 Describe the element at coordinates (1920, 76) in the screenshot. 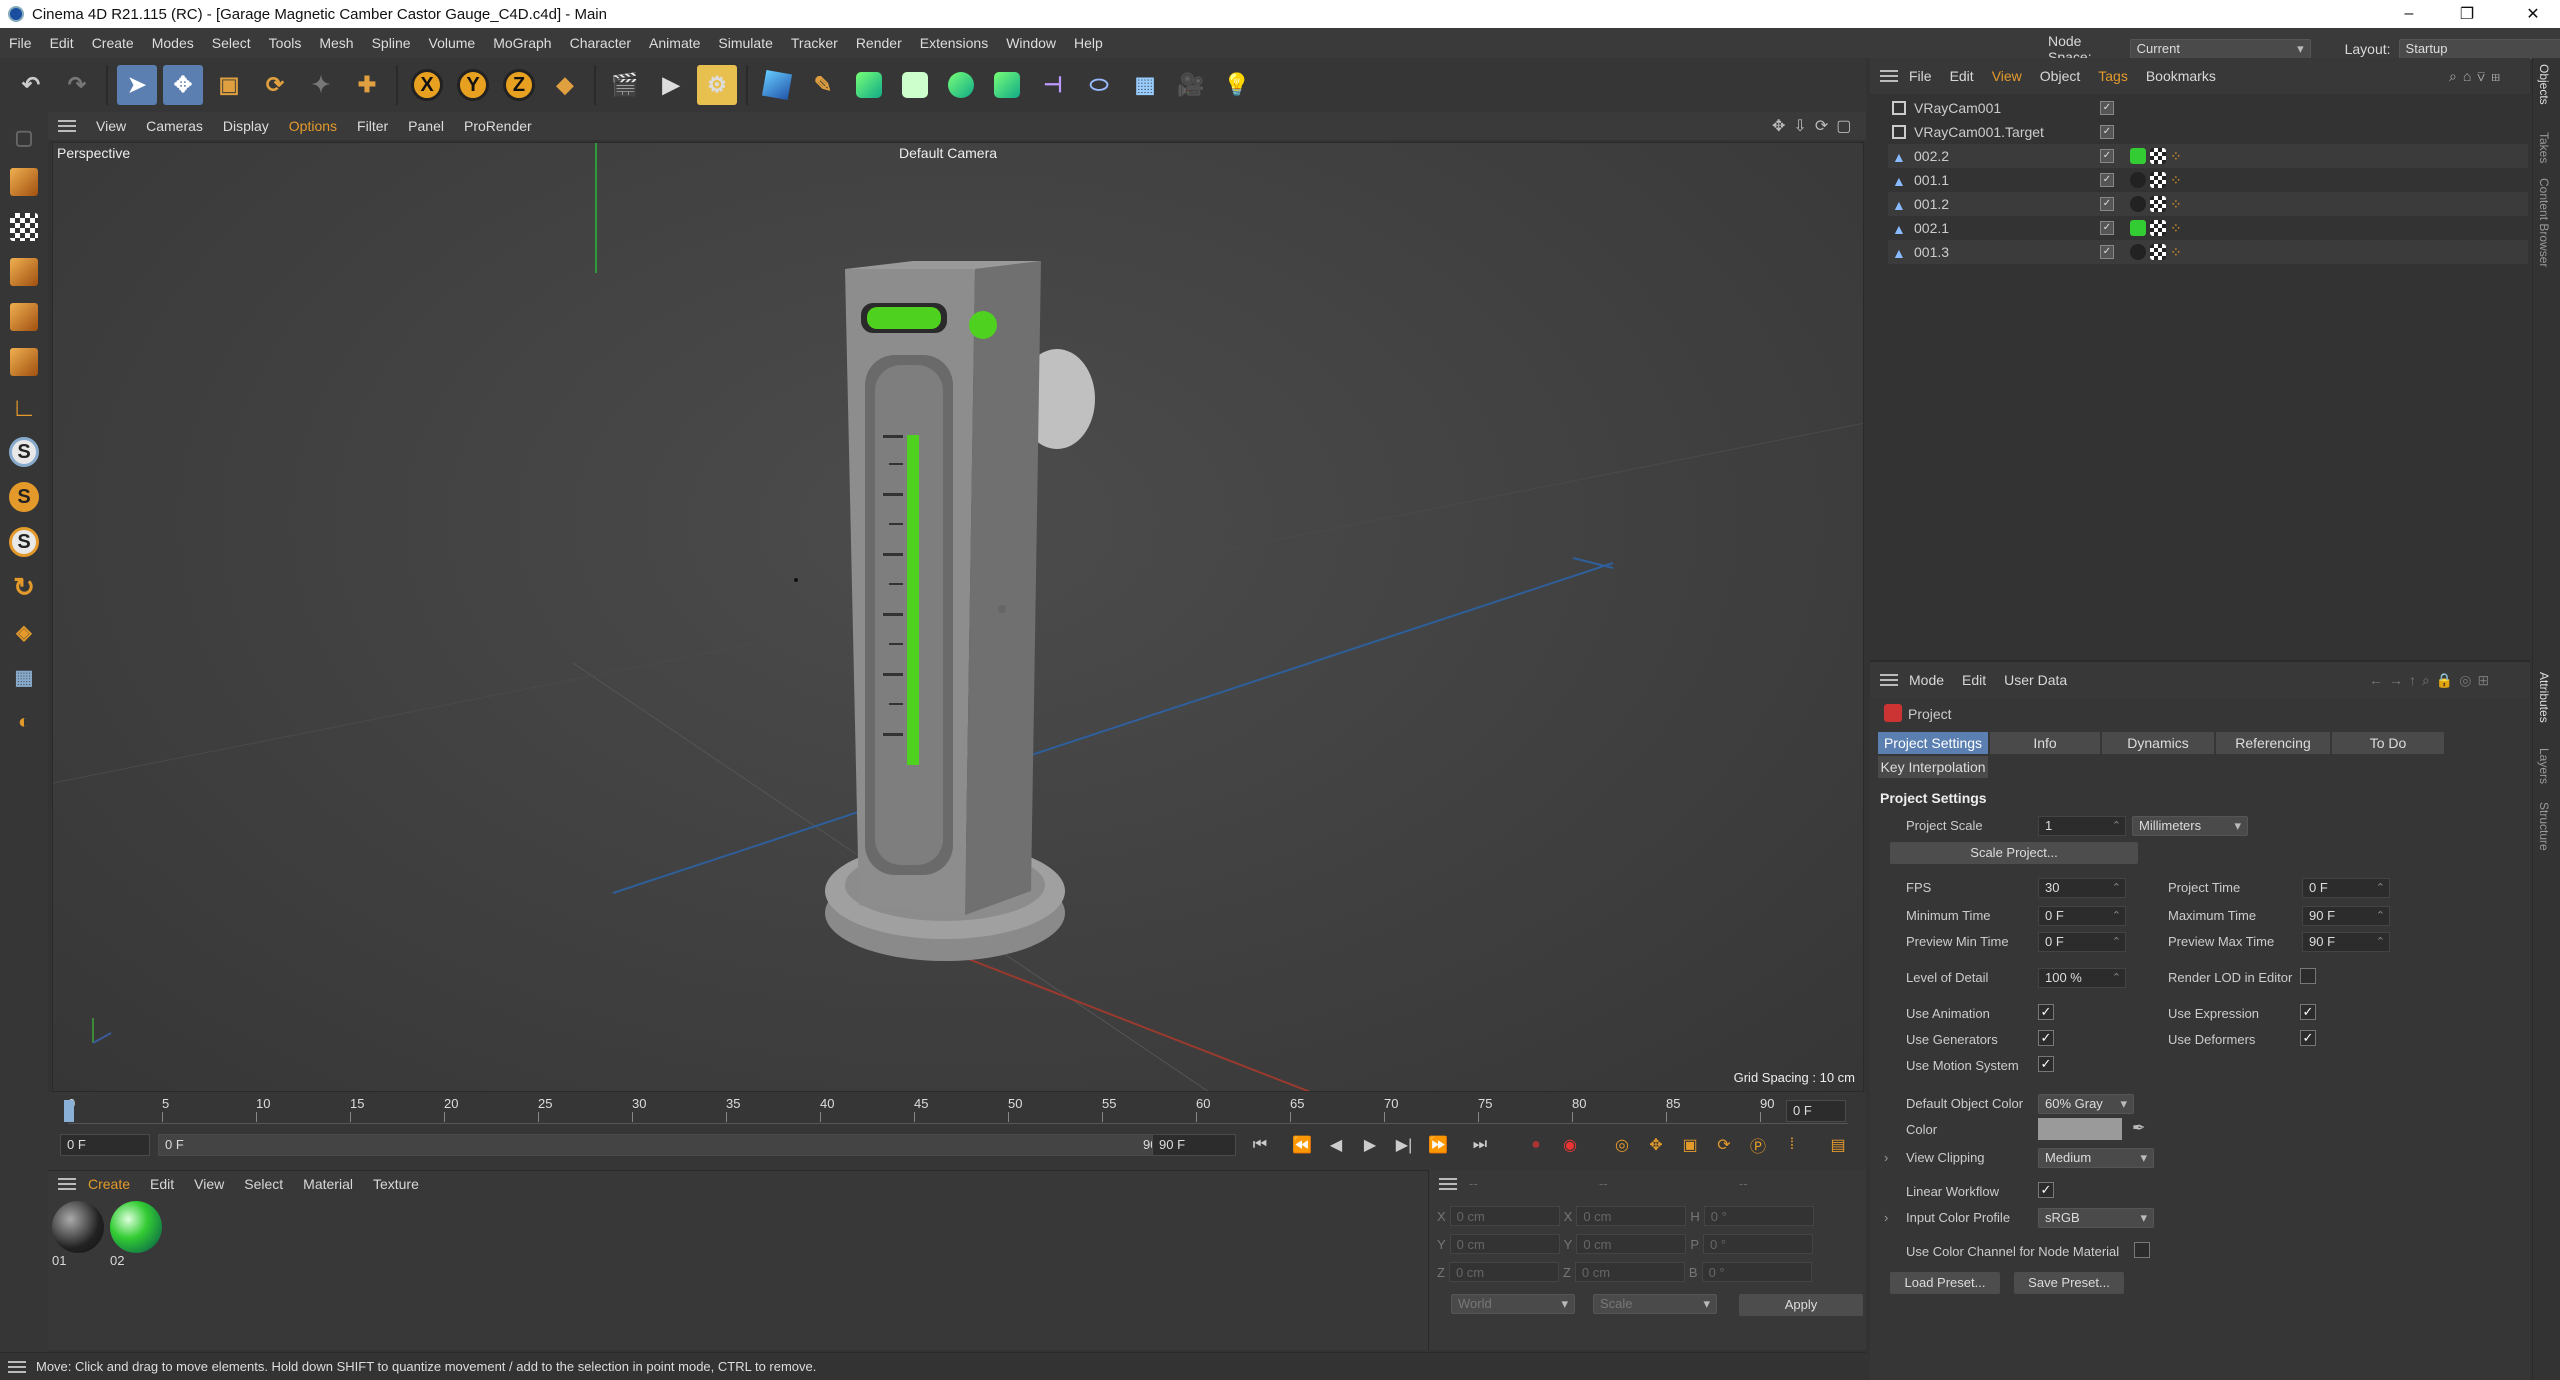

I see `objects-menu-file: File` at that location.